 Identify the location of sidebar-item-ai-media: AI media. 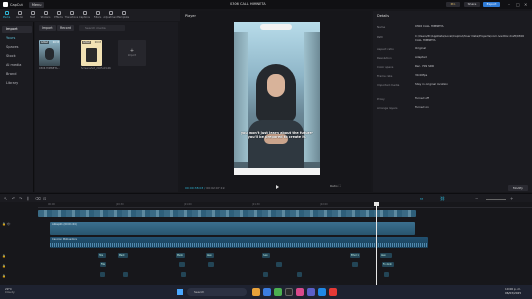
(17, 65).